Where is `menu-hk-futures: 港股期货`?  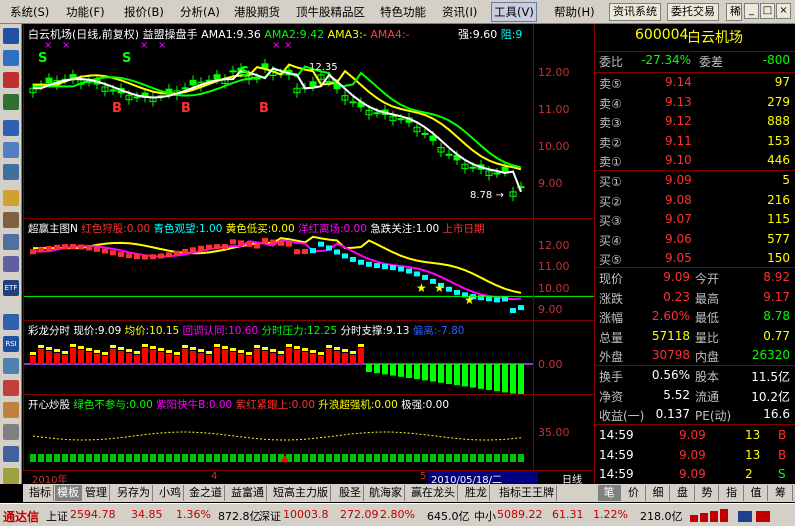 menu-hk-futures: 港股期货 is located at coordinates (257, 12).